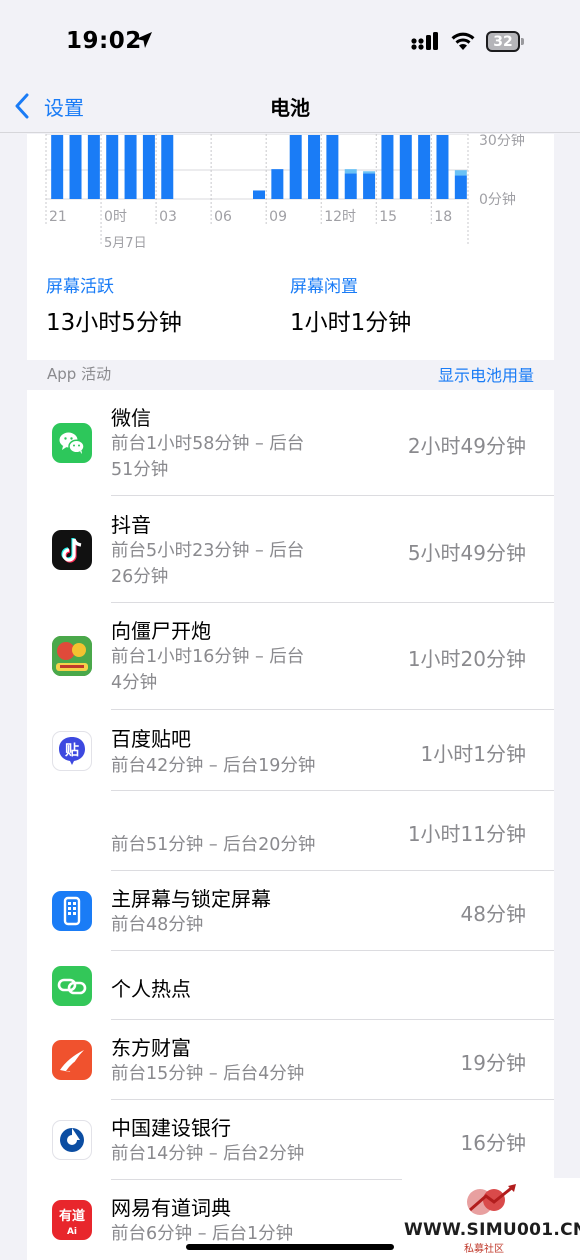 Image resolution: width=580 pixels, height=1260 pixels. I want to click on app-detail-continued: 26分钟, so click(140, 577).